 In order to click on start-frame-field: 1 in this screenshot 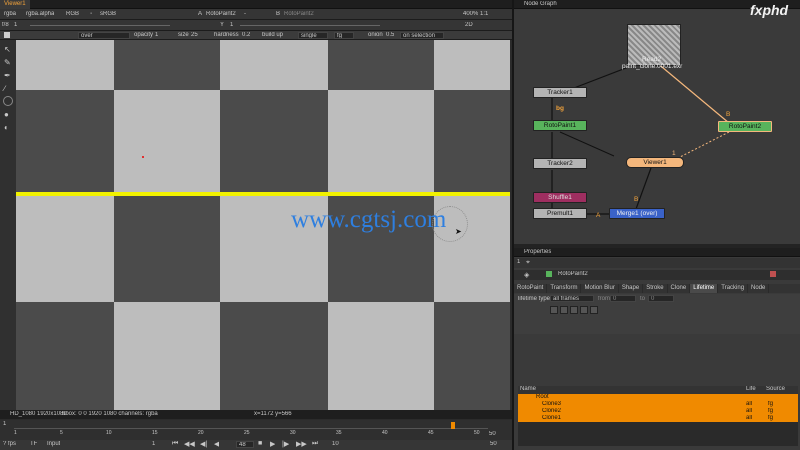, I will do `click(153, 444)`.